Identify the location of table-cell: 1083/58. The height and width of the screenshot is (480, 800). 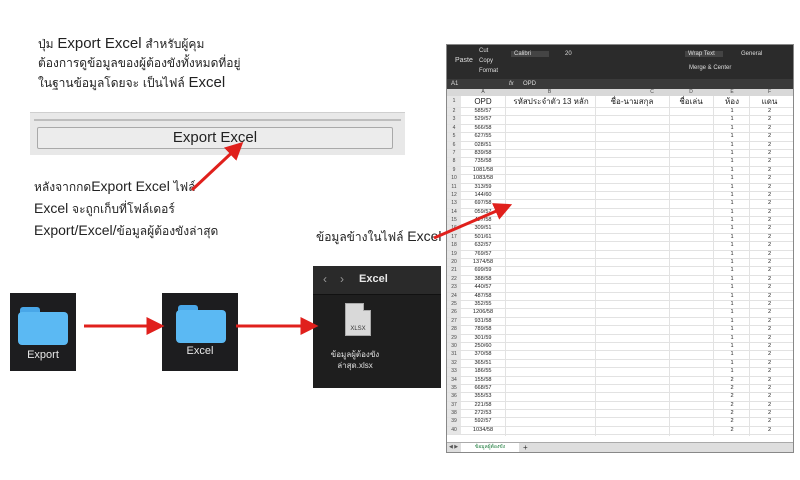
(483, 178).